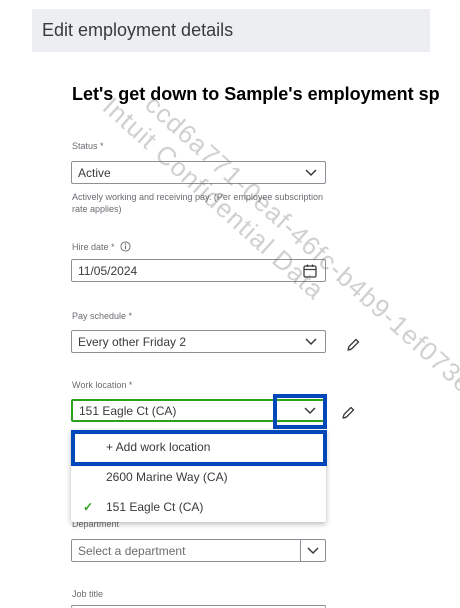  I want to click on select-divider, so click(300, 550).